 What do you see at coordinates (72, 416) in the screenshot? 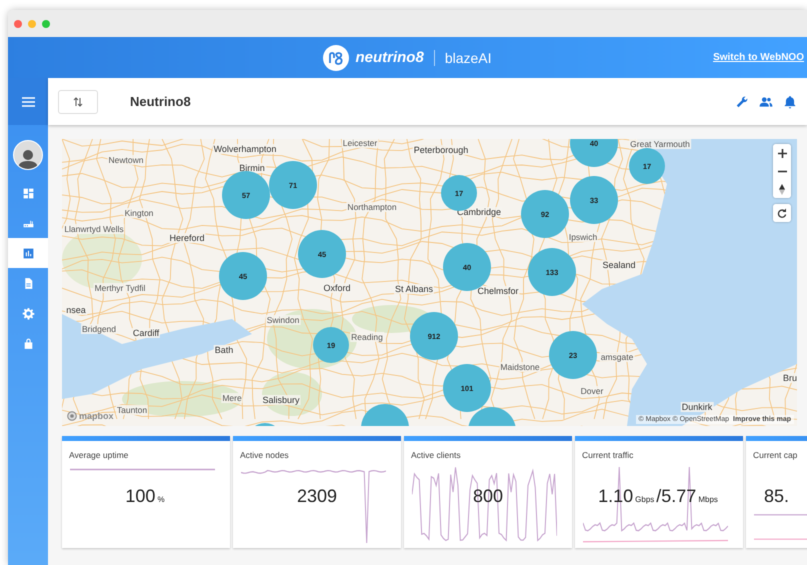
I see `mapbox-logo-icon` at bounding box center [72, 416].